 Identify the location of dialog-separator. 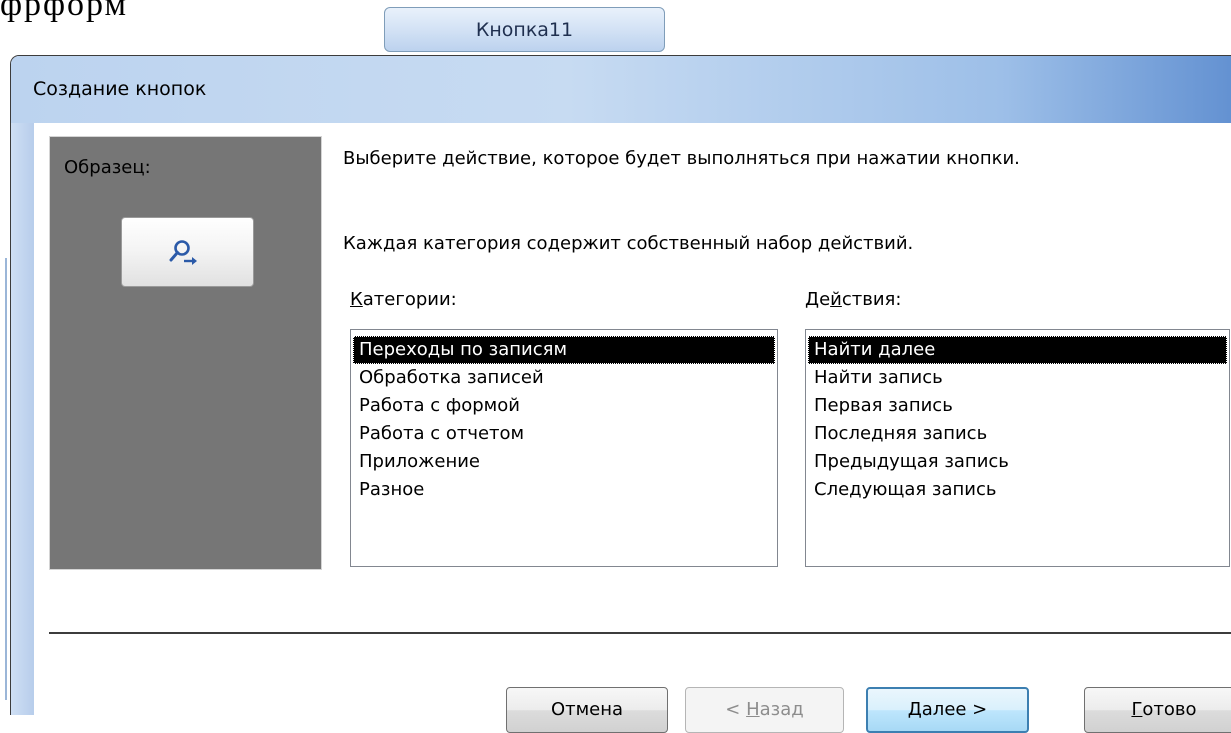
(640, 633).